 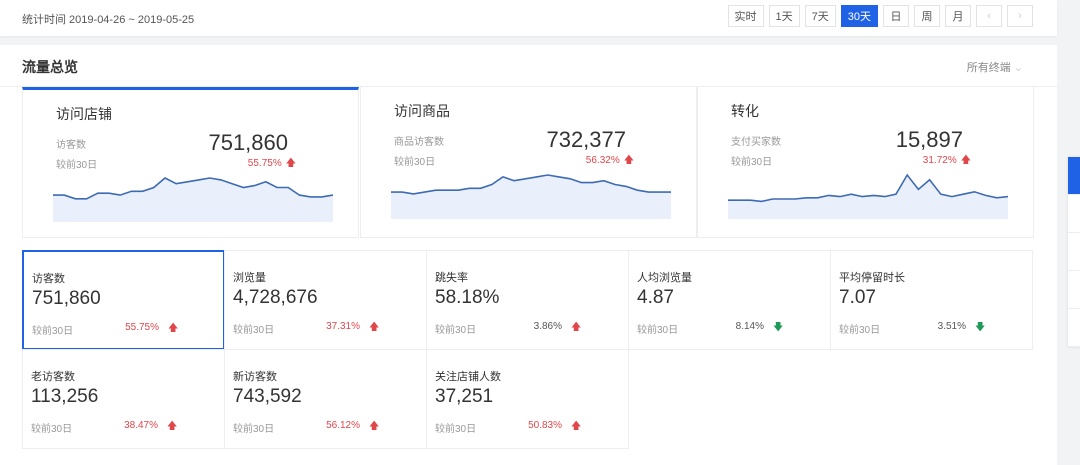 I want to click on metric-name: 访客数, so click(x=48, y=279).